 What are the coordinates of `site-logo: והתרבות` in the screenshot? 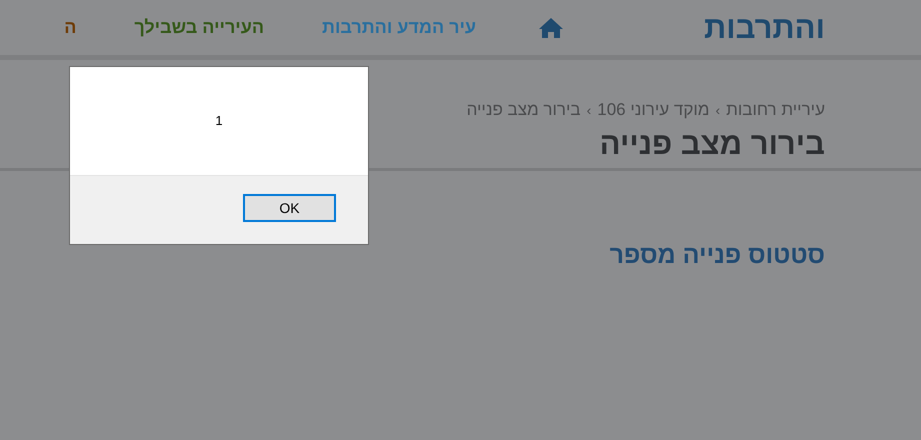 It's located at (764, 28).